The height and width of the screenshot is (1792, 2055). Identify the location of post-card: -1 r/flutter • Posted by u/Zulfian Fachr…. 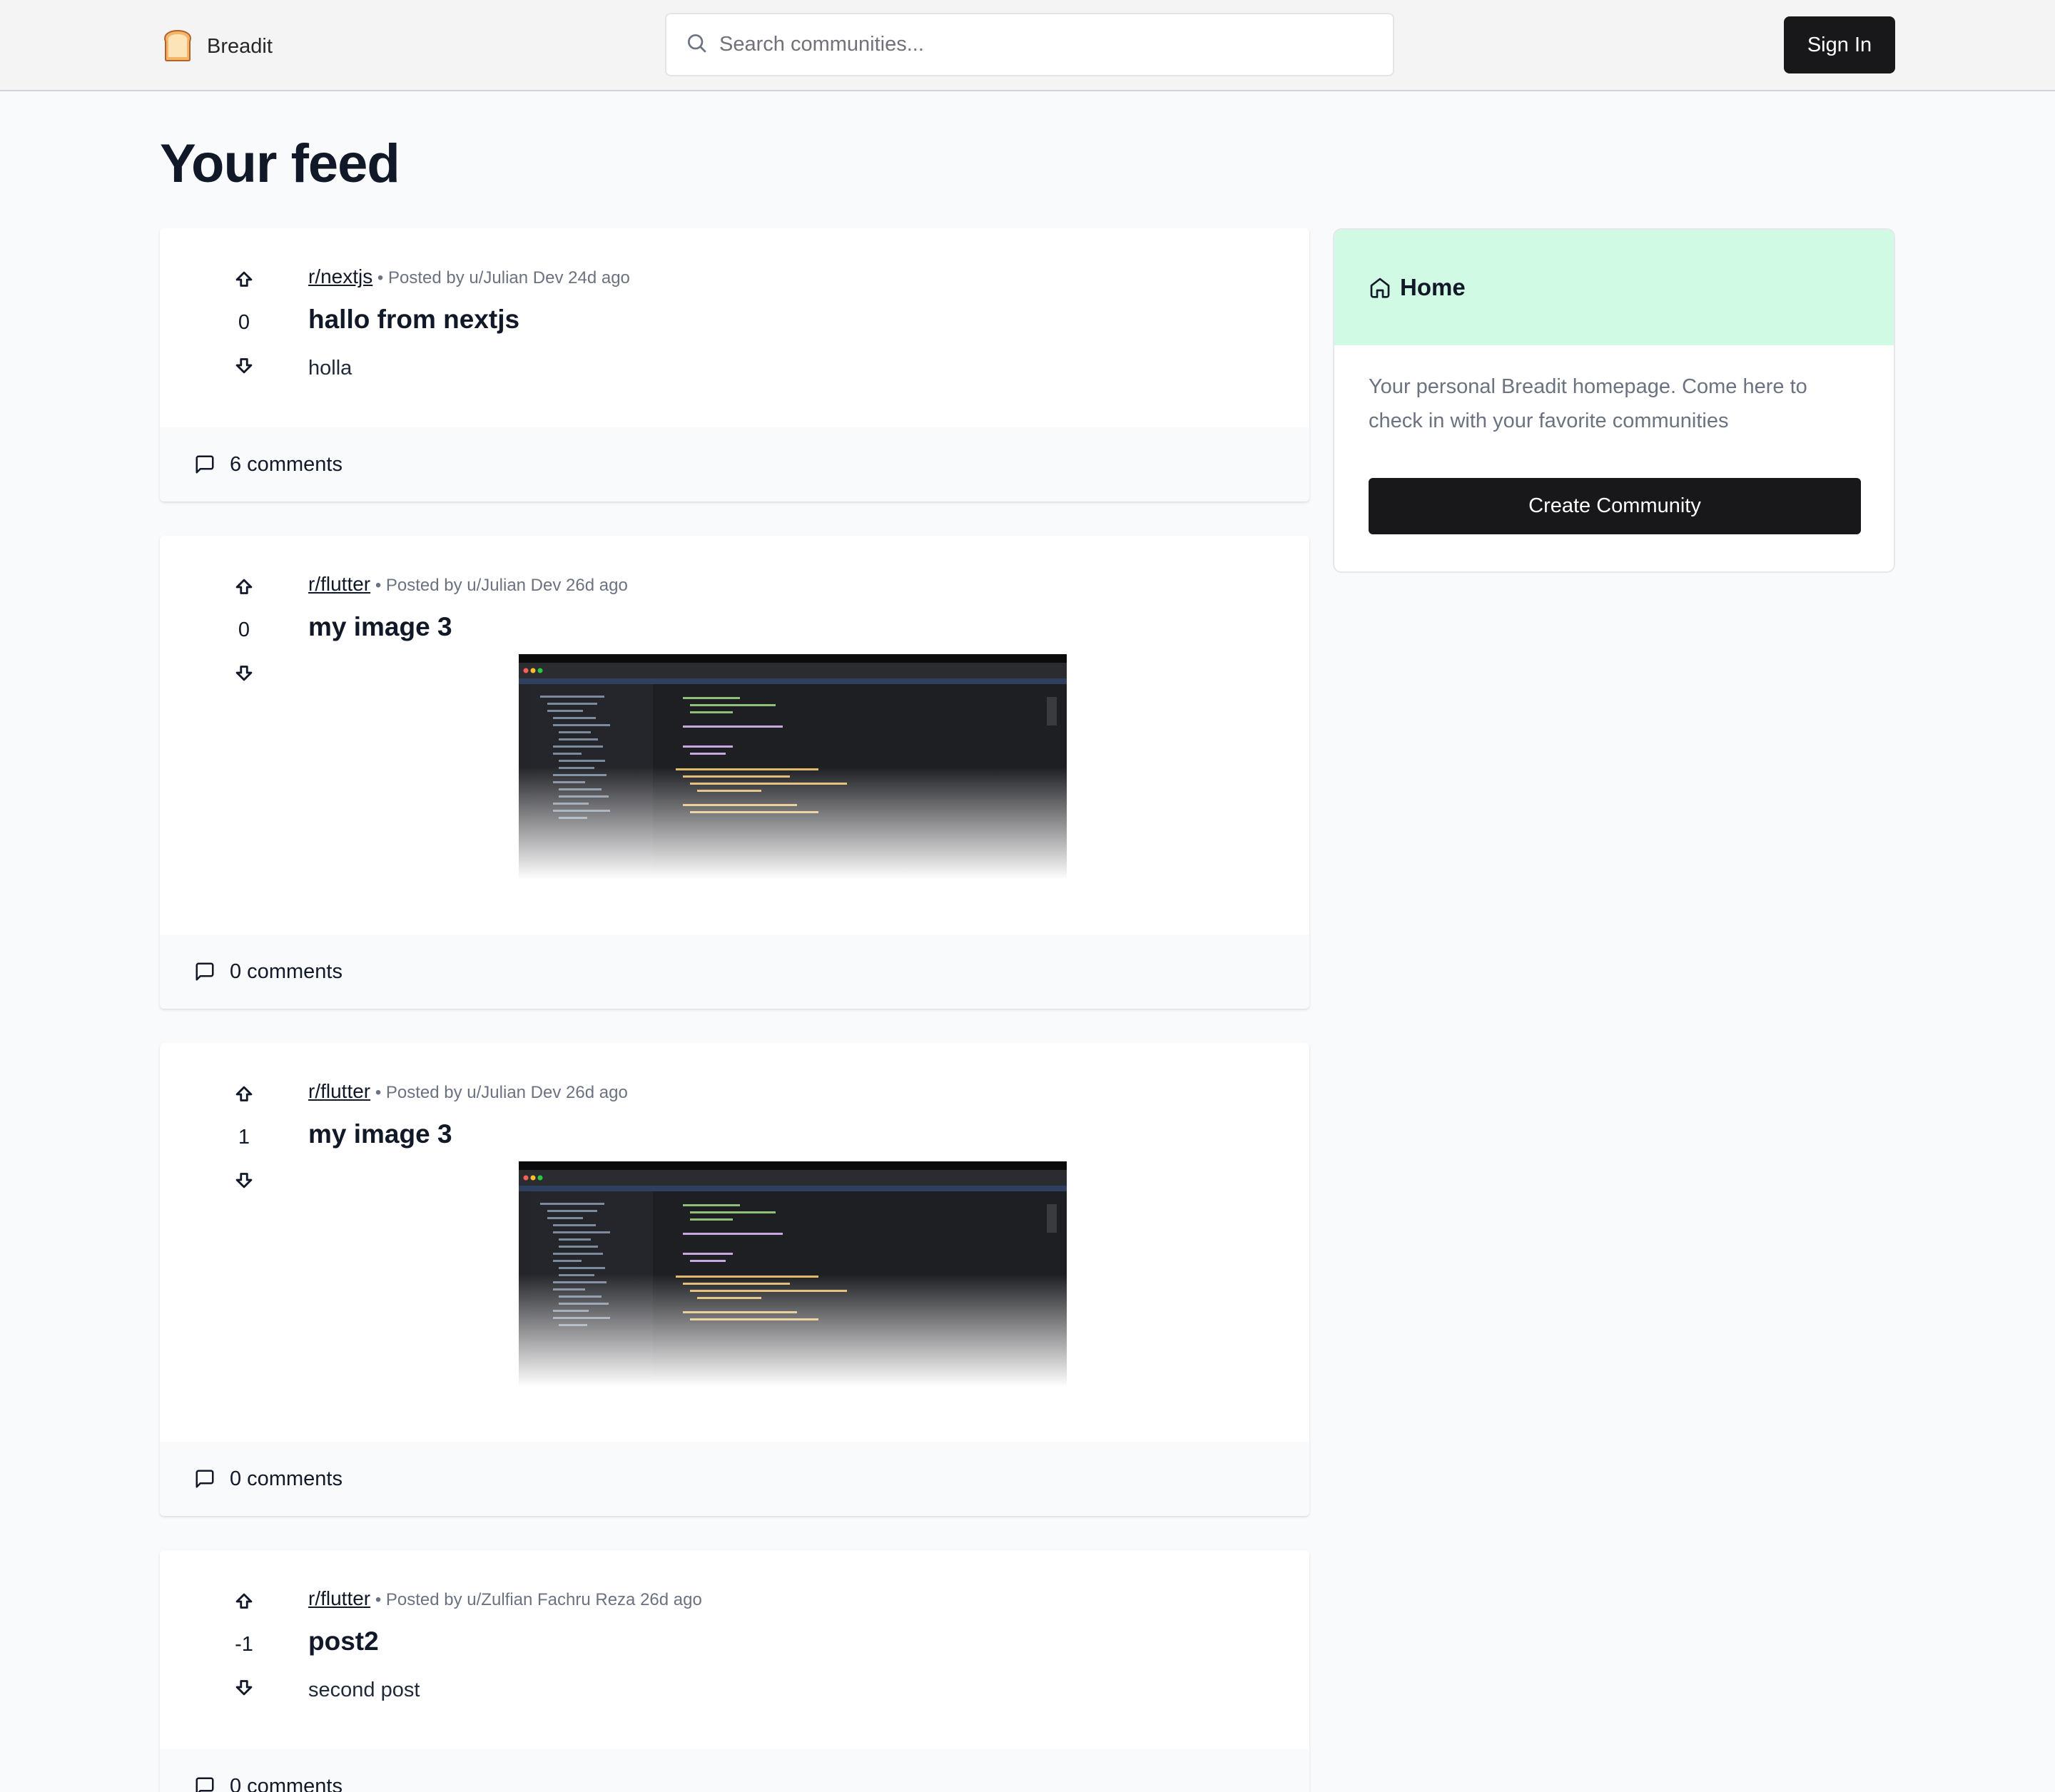
(734, 1671).